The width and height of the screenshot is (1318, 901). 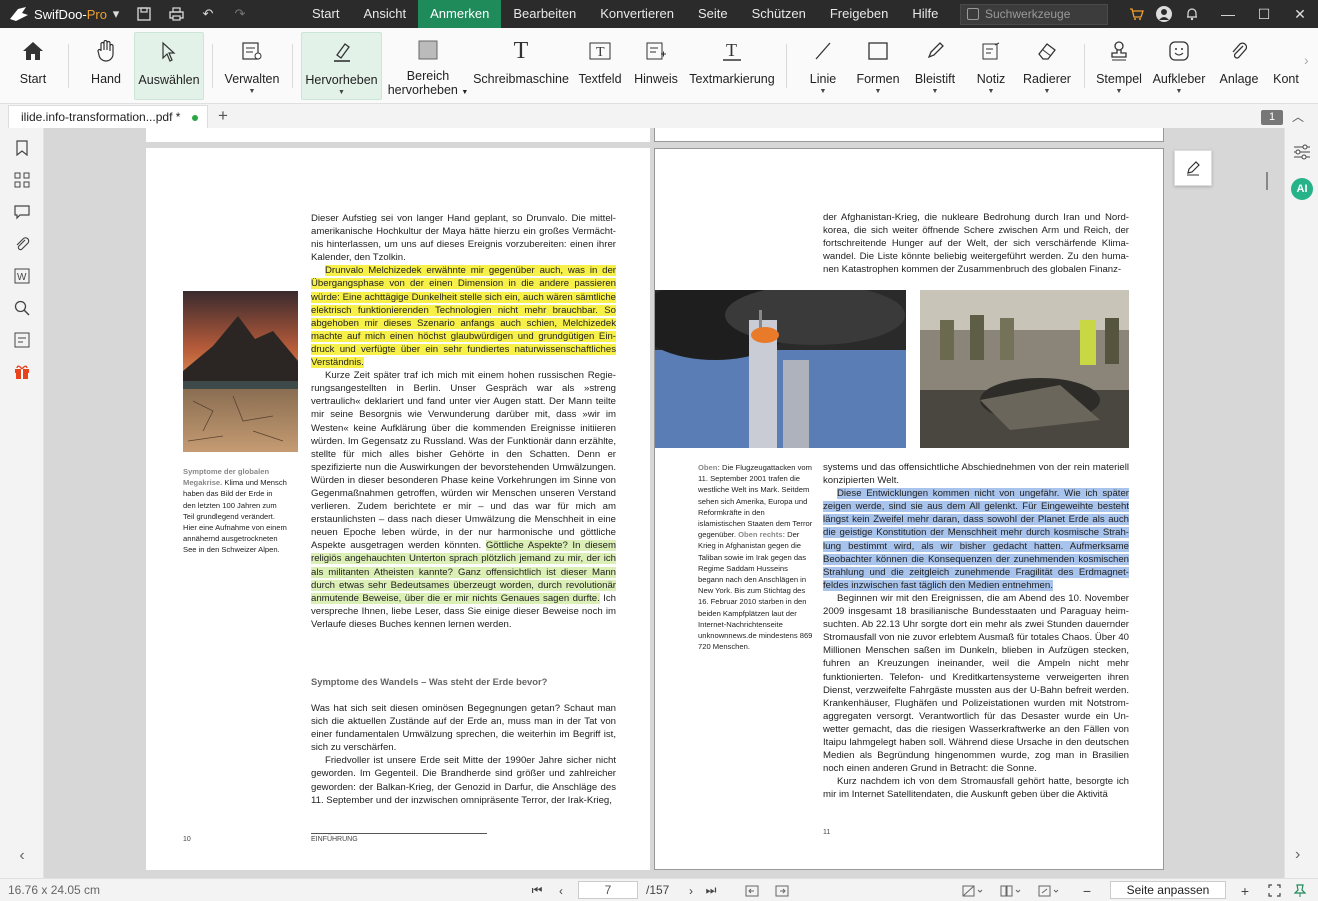 What do you see at coordinates (223, 116) in the screenshot?
I see `new-tab-plus-icon: +` at bounding box center [223, 116].